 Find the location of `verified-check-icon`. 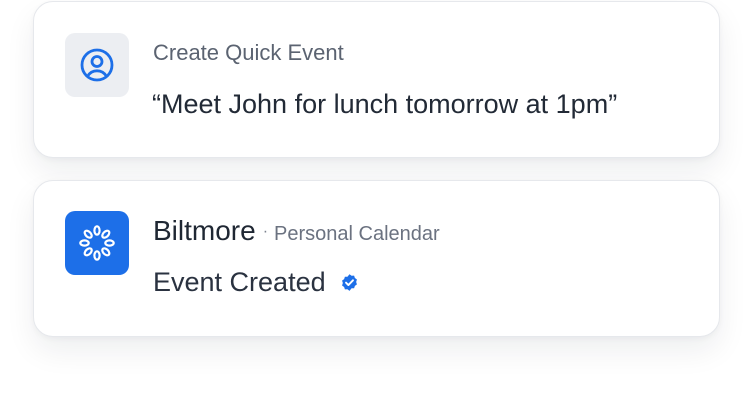

verified-check-icon is located at coordinates (349, 282).